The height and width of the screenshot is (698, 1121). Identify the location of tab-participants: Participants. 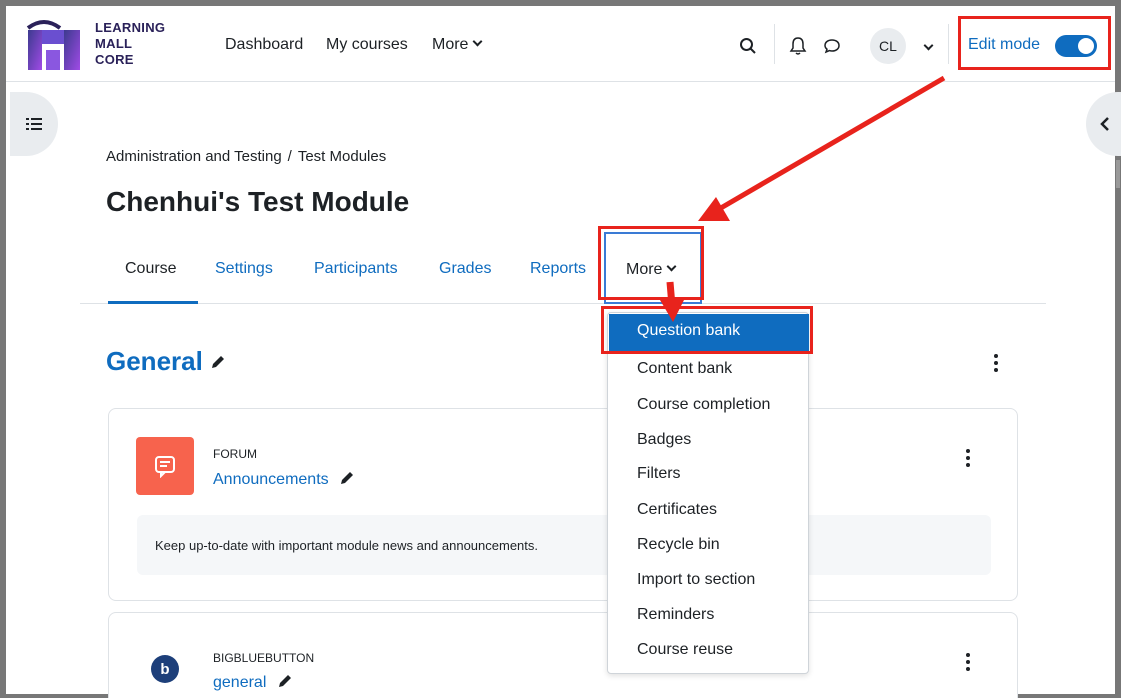
(356, 269).